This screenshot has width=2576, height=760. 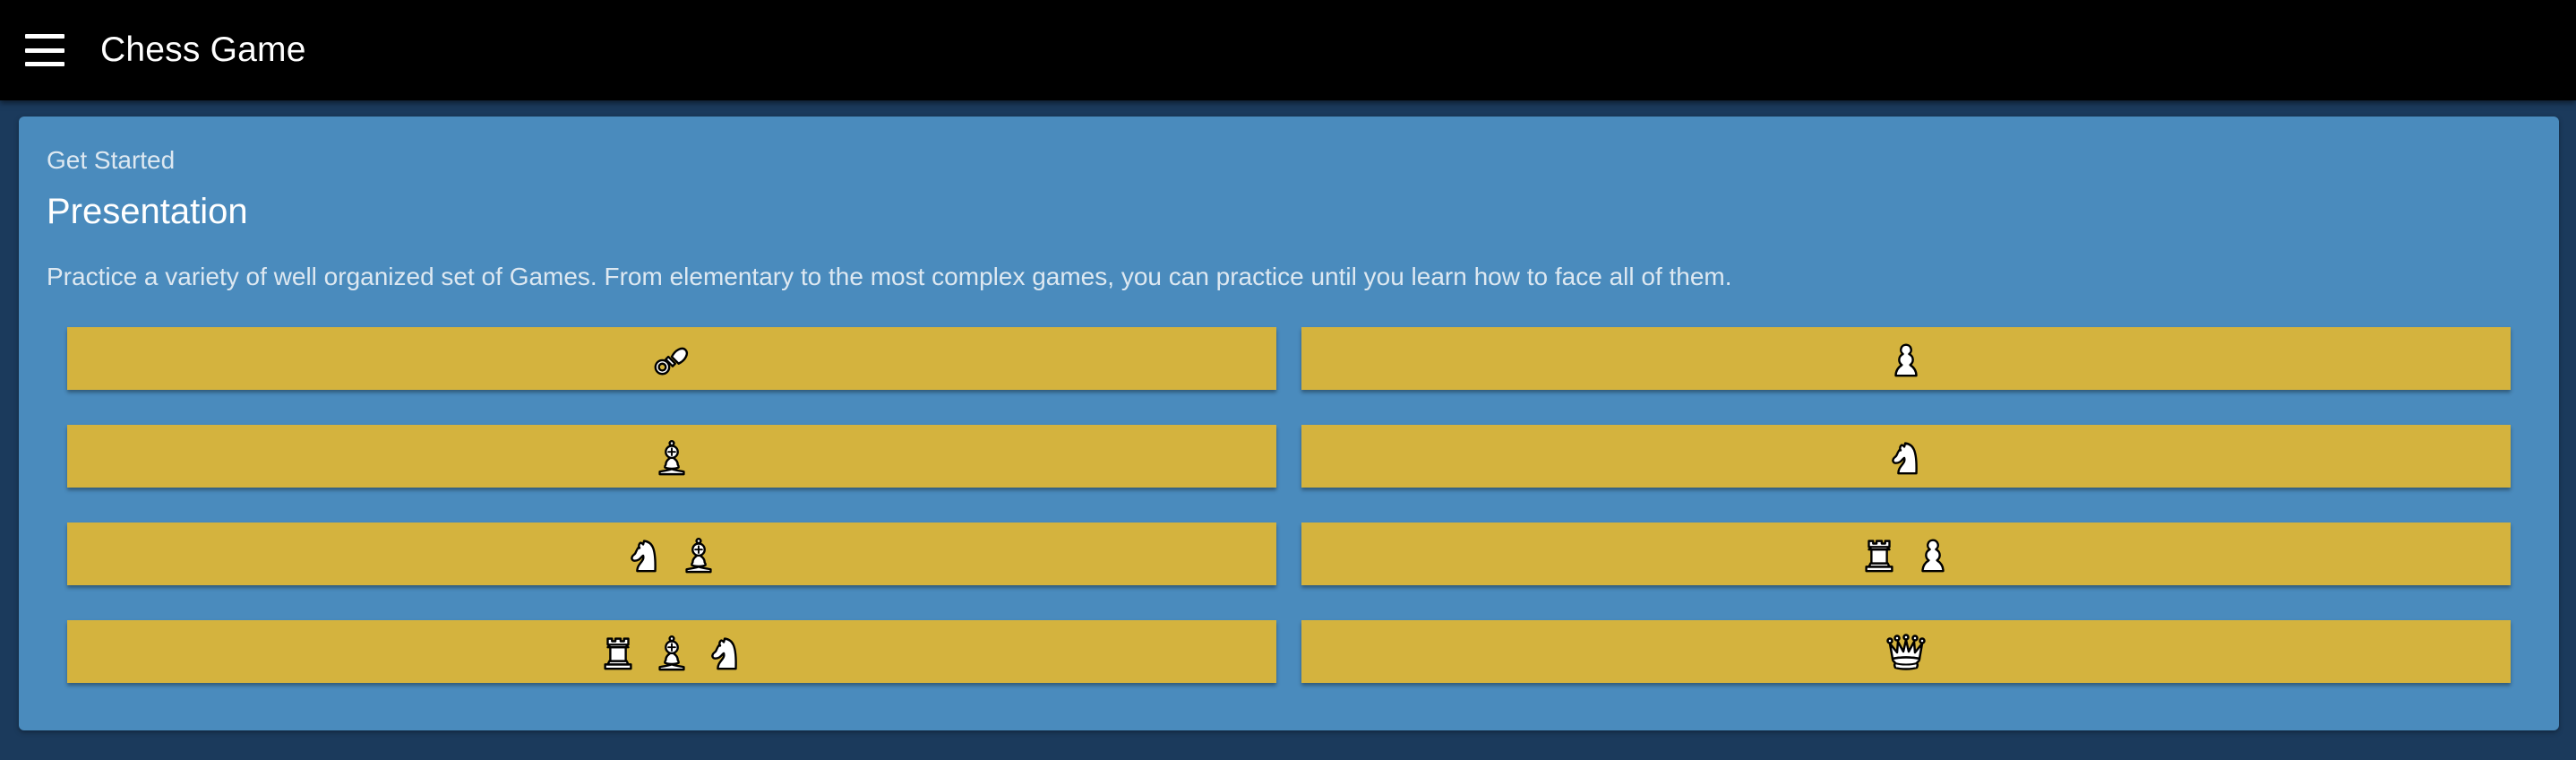 I want to click on pacifier-icon, so click(x=671, y=358).